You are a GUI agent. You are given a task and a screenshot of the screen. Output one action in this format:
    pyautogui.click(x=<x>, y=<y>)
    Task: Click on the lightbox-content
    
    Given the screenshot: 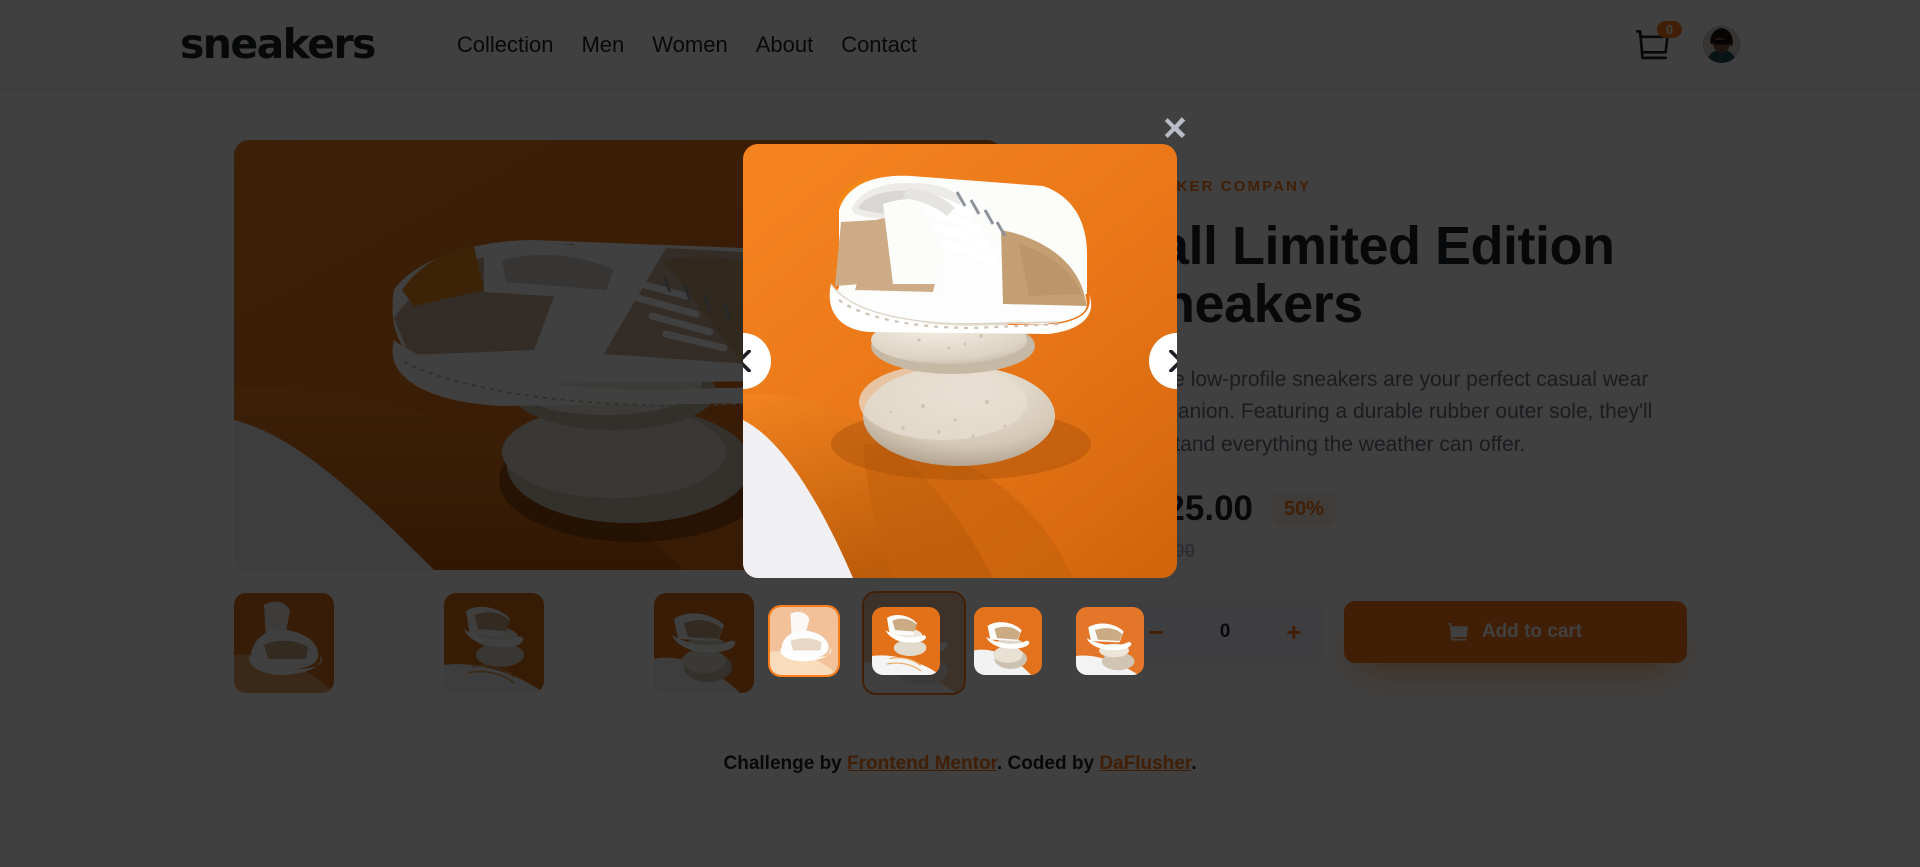 What is the action you would take?
    pyautogui.click(x=964, y=397)
    